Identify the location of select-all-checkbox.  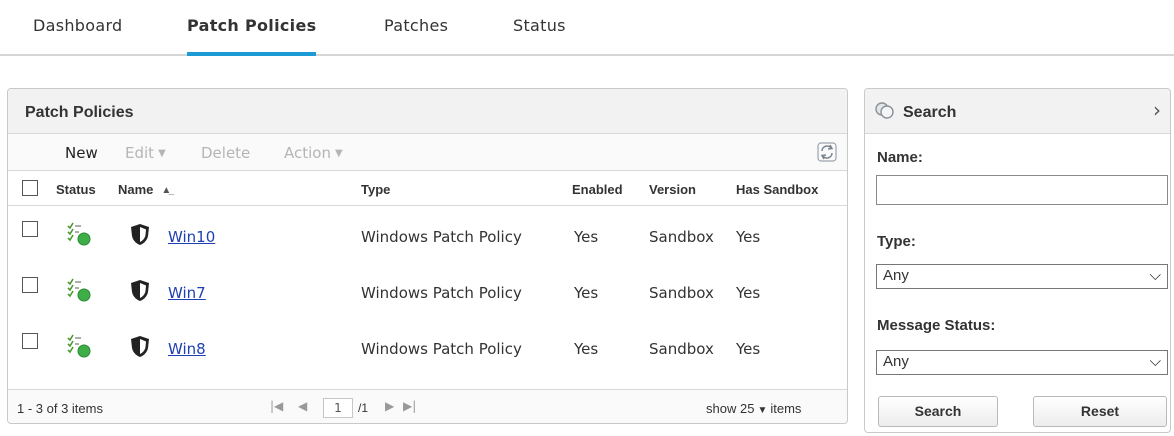
(30, 188).